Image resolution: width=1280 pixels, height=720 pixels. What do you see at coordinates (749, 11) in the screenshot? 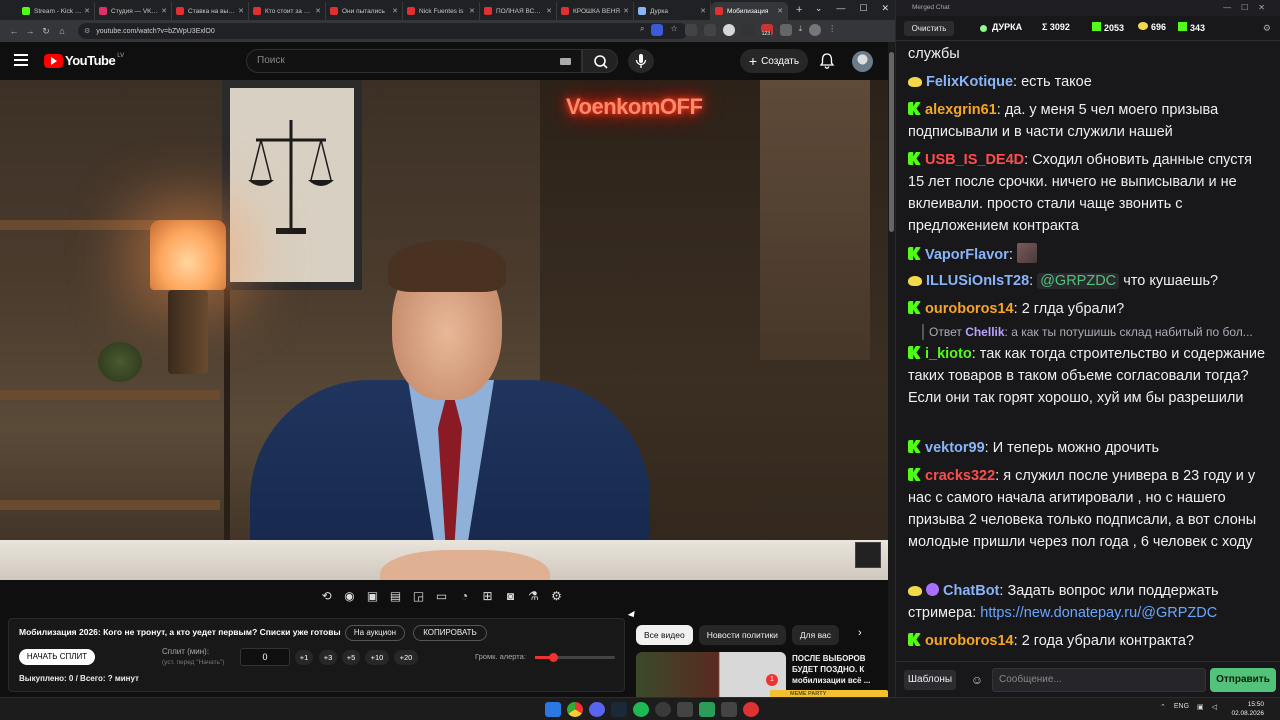
I see `browser-tab: Мобилизация ✕` at bounding box center [749, 11].